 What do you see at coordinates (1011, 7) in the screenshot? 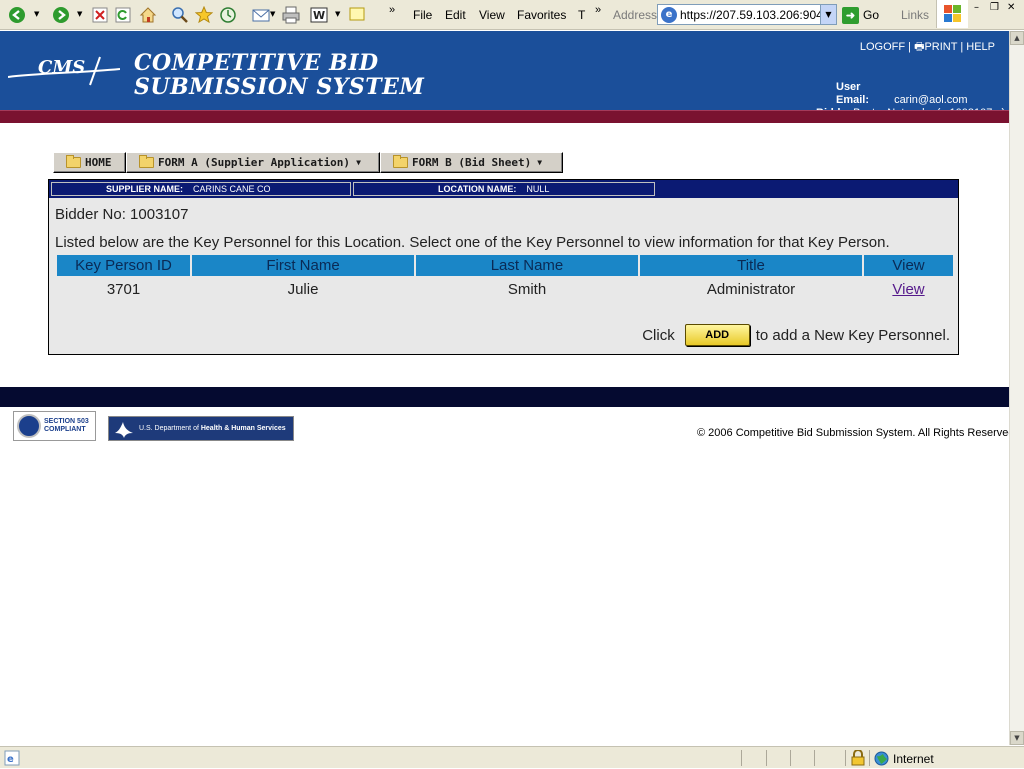
I see `close-icon: ✕` at bounding box center [1011, 7].